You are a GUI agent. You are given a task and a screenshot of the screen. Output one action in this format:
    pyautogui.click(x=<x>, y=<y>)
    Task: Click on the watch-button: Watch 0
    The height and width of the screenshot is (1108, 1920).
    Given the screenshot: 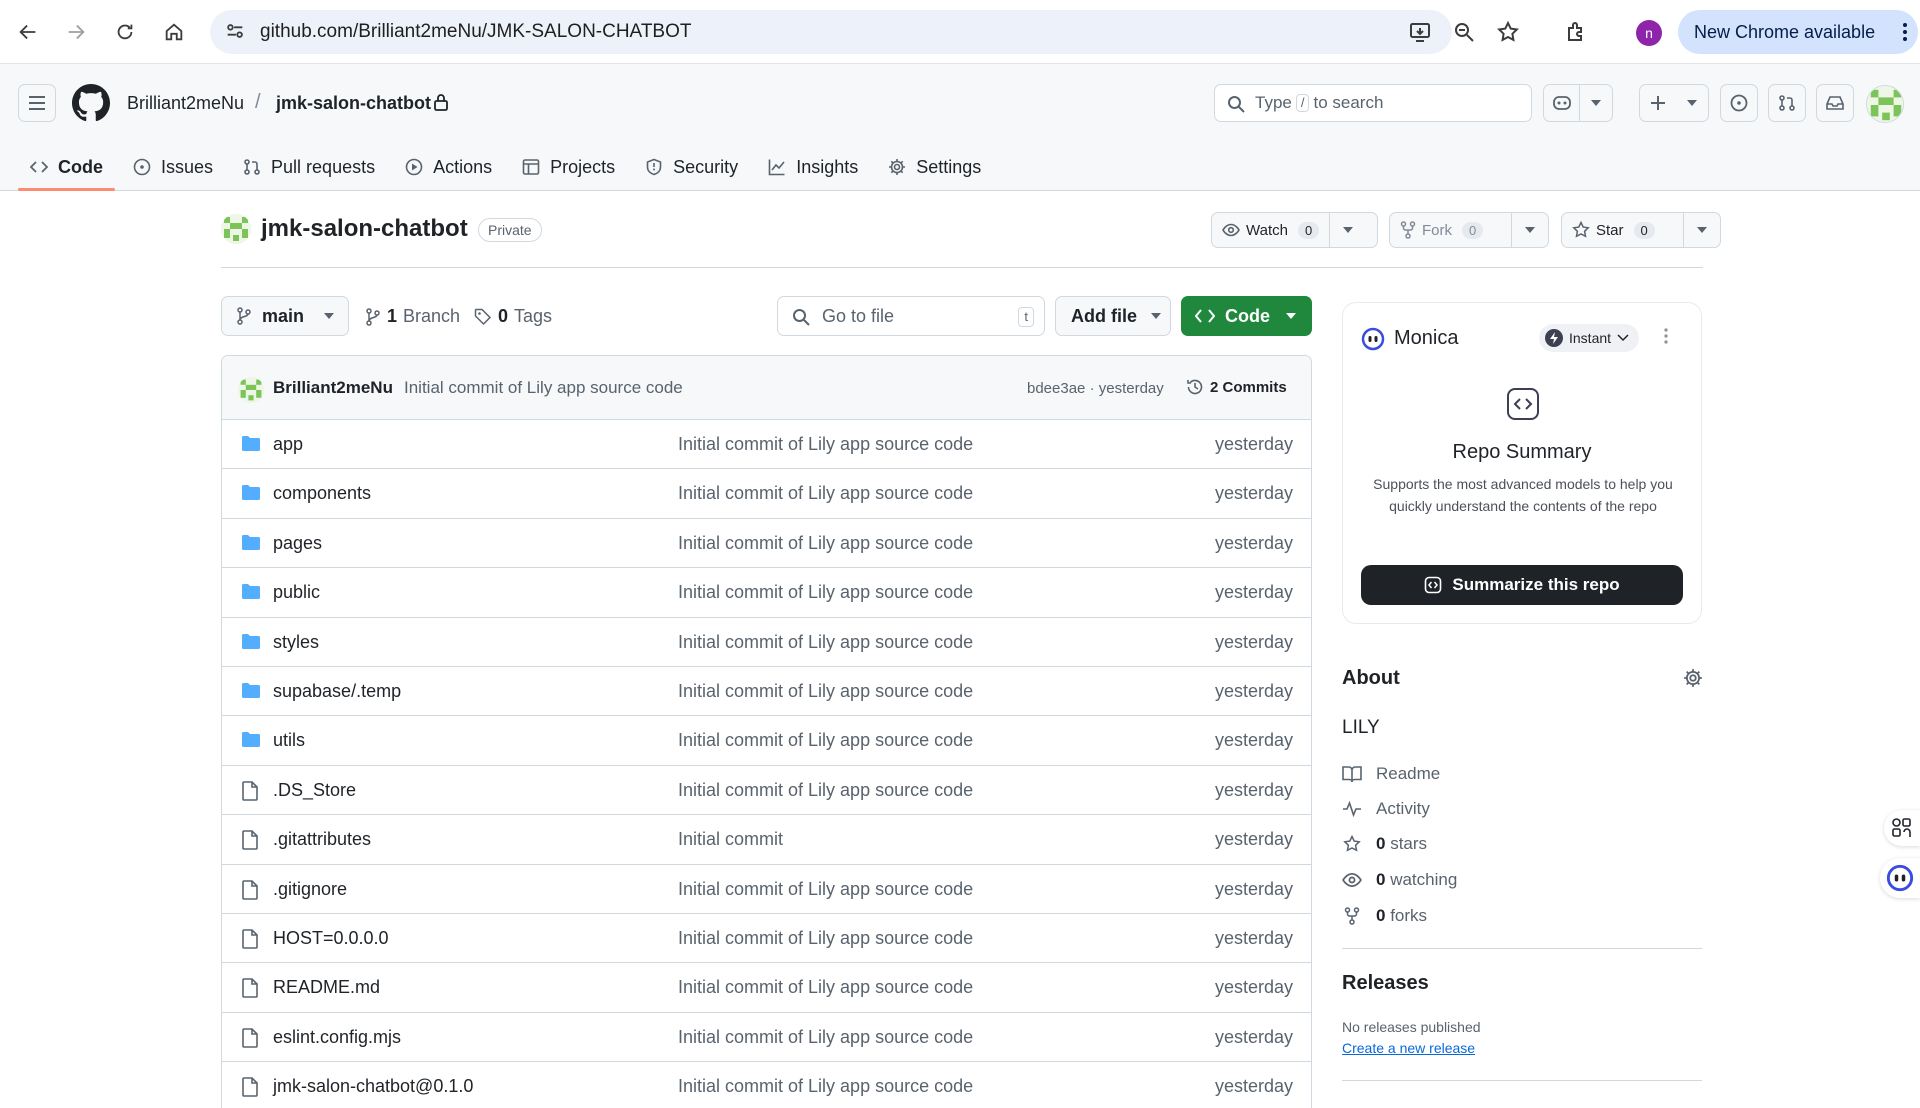 What is the action you would take?
    pyautogui.click(x=1271, y=230)
    